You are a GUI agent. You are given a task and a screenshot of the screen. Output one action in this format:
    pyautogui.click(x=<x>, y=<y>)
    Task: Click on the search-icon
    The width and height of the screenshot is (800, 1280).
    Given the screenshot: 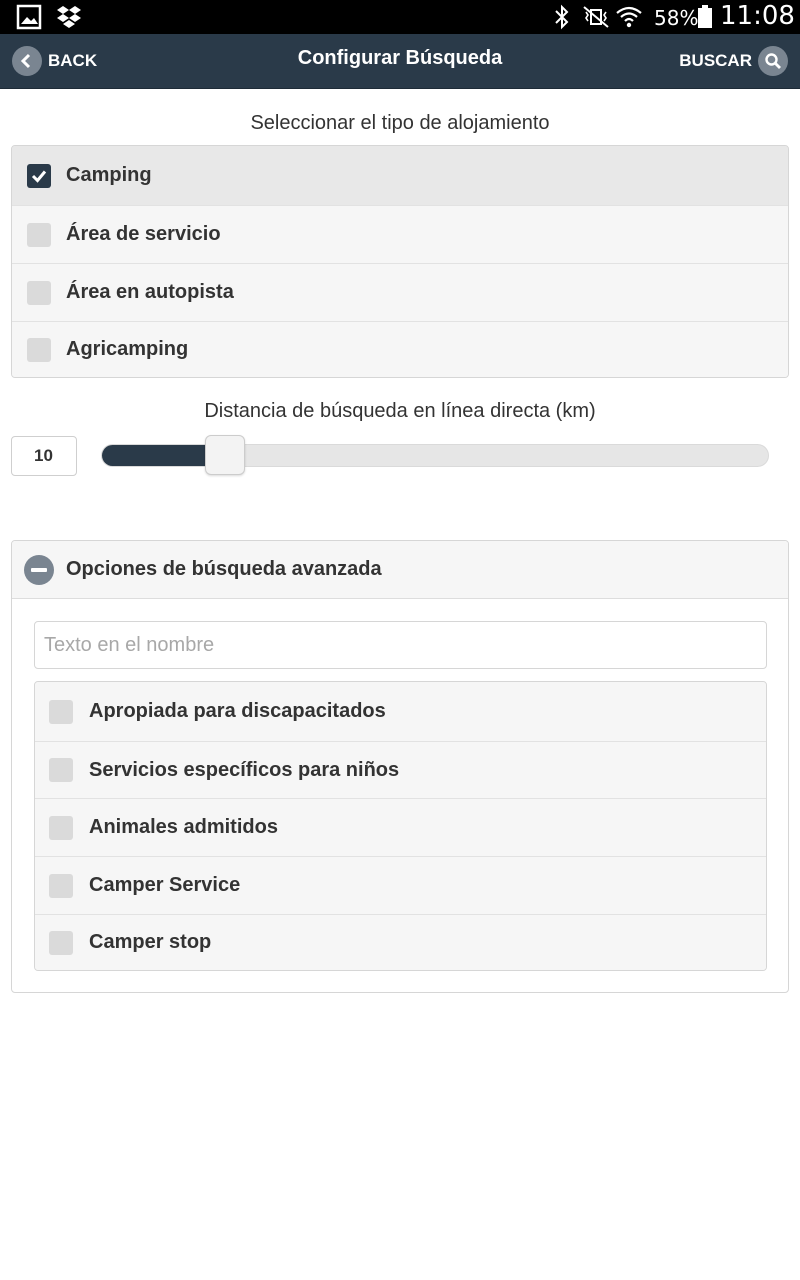 What is the action you would take?
    pyautogui.click(x=773, y=61)
    